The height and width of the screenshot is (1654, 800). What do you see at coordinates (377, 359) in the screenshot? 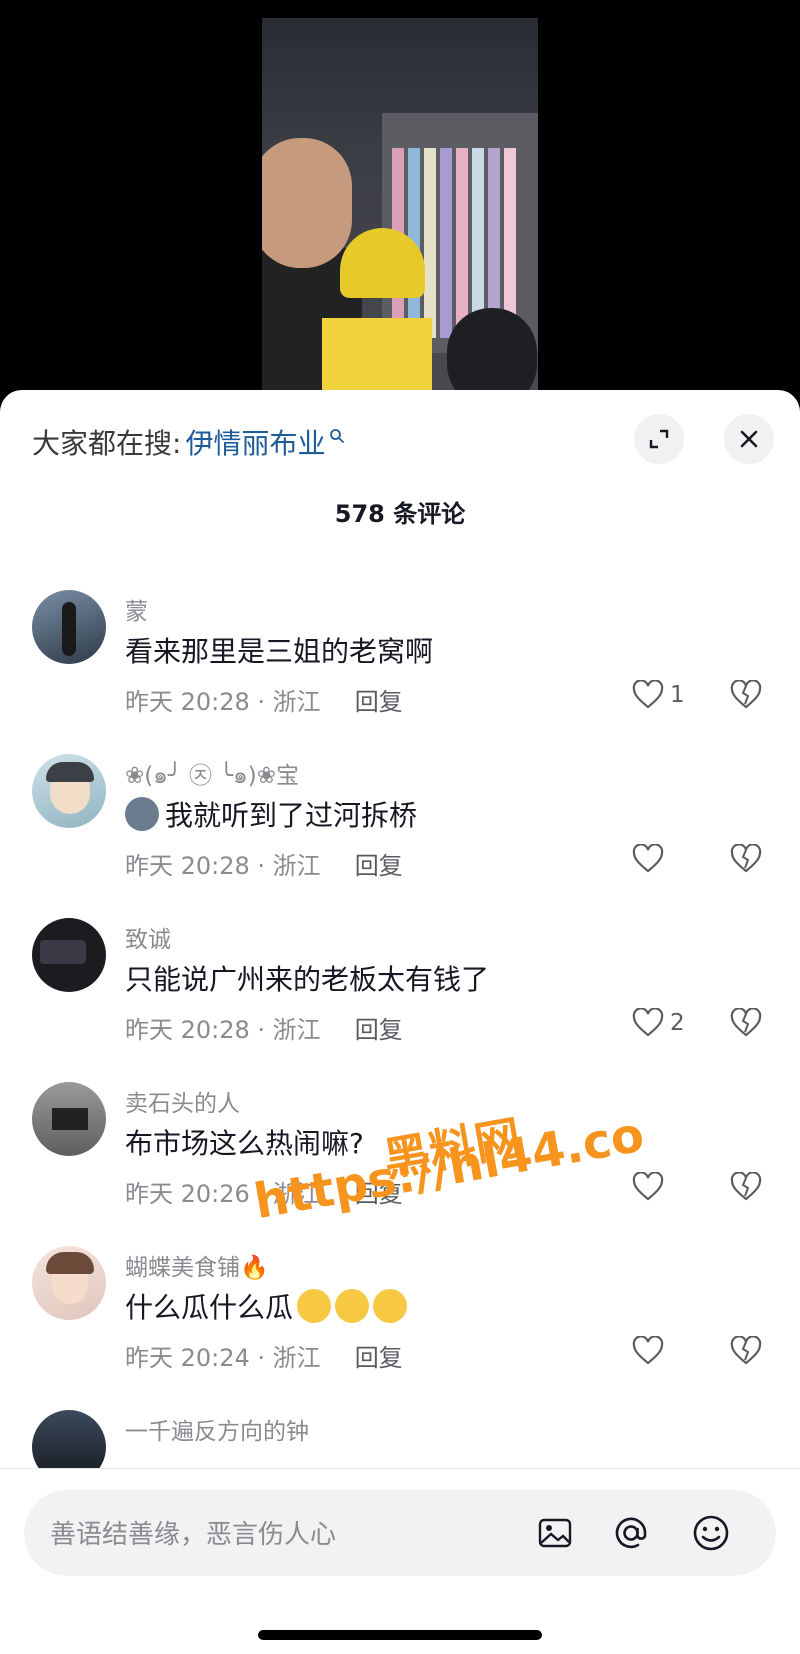
I see `video-rider` at bounding box center [377, 359].